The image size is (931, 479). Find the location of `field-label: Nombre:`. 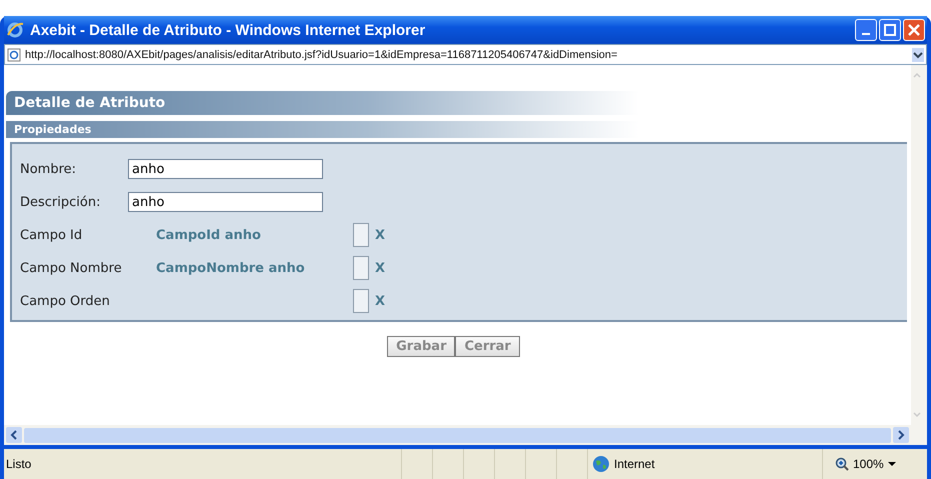

field-label: Nombre: is located at coordinates (49, 169).